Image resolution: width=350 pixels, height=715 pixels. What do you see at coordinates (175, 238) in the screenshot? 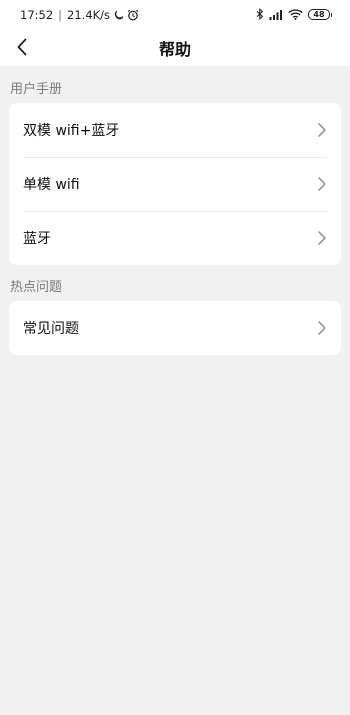
I see `list-item-bluetooth: 蓝牙` at bounding box center [175, 238].